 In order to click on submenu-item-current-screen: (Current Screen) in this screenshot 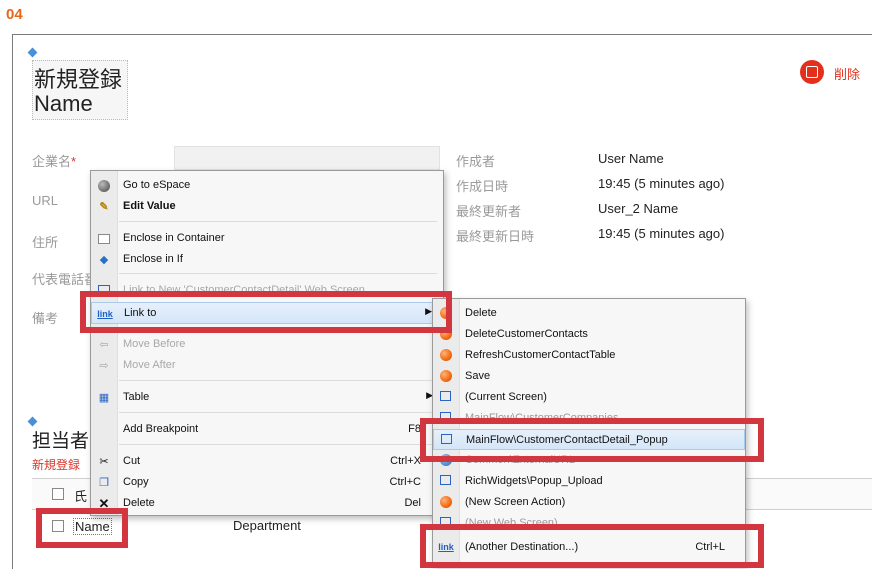, I will do `click(589, 397)`.